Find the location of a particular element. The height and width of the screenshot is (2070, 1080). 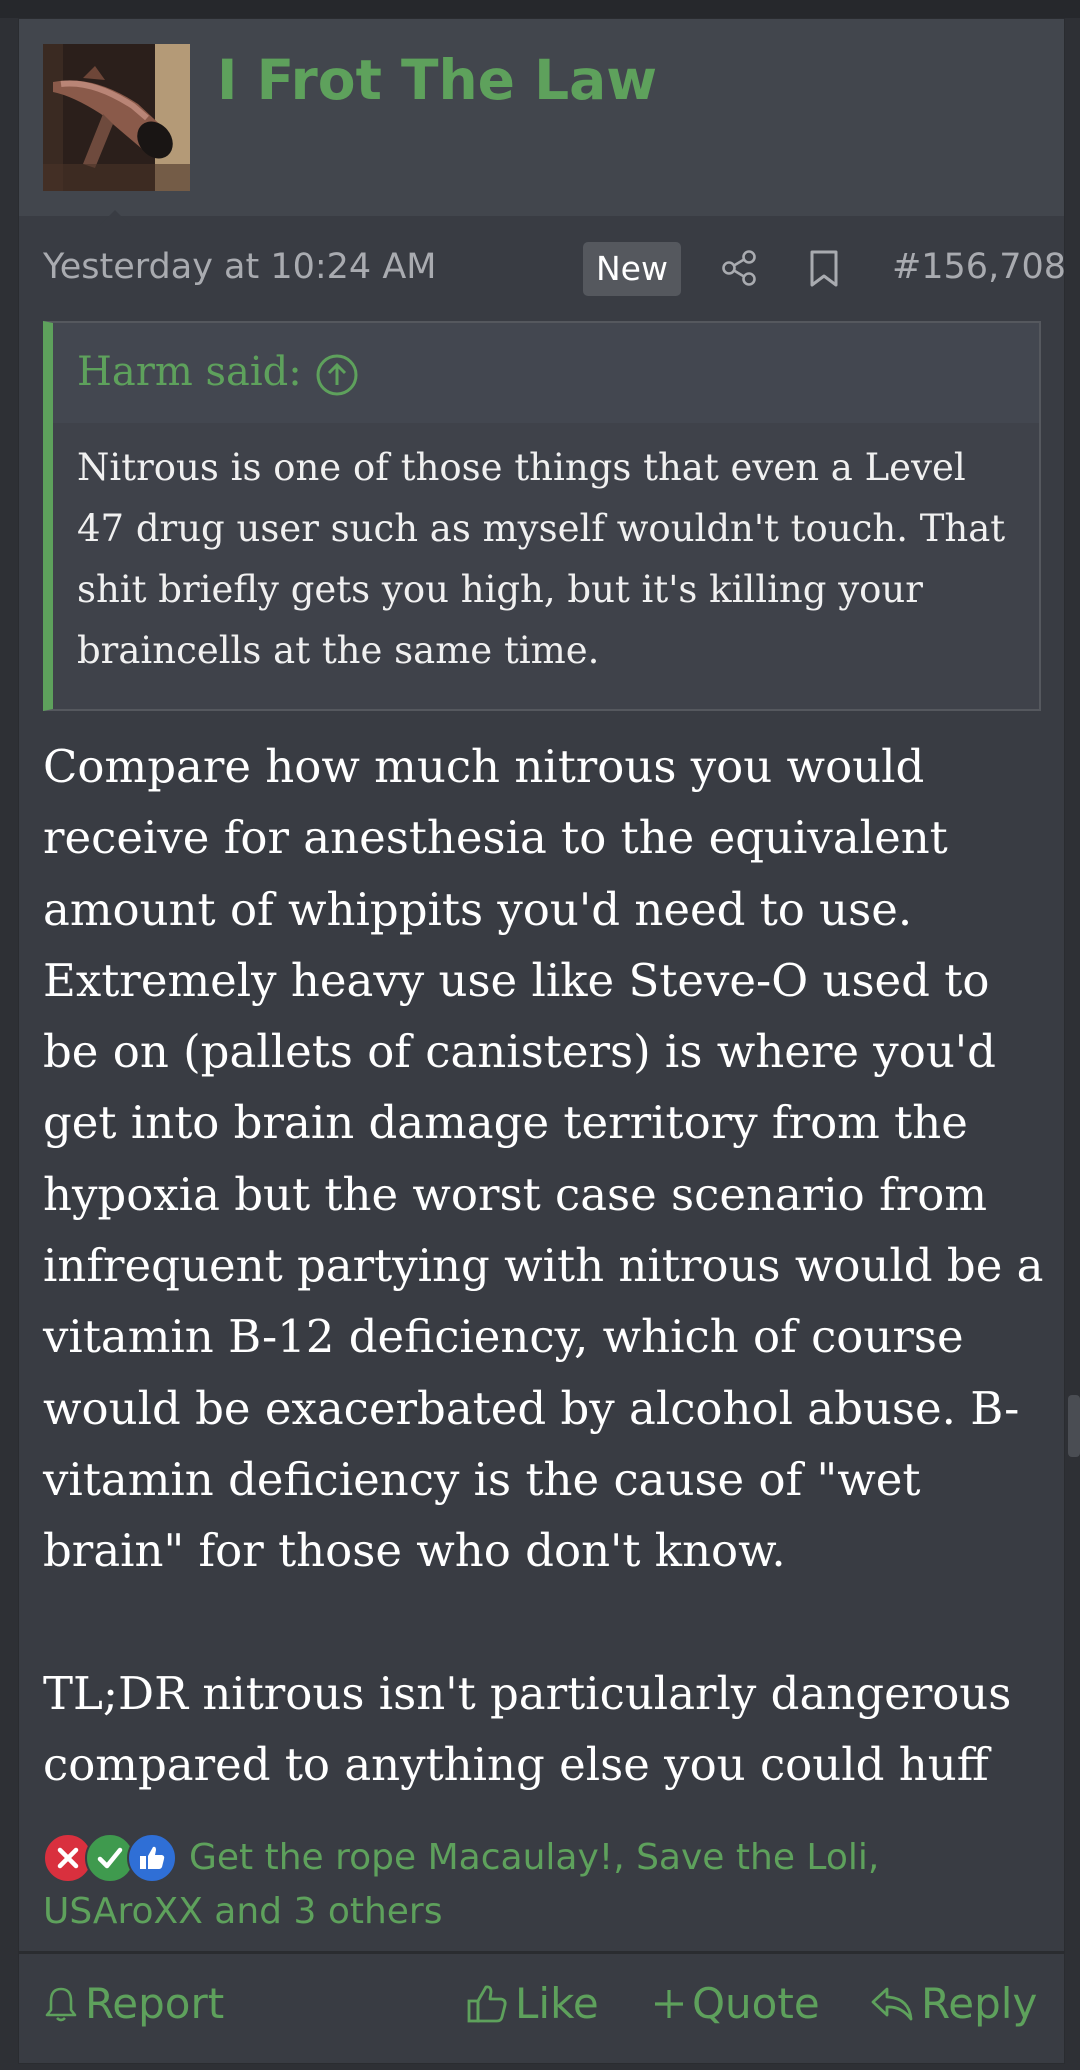

share-icon is located at coordinates (739, 270).